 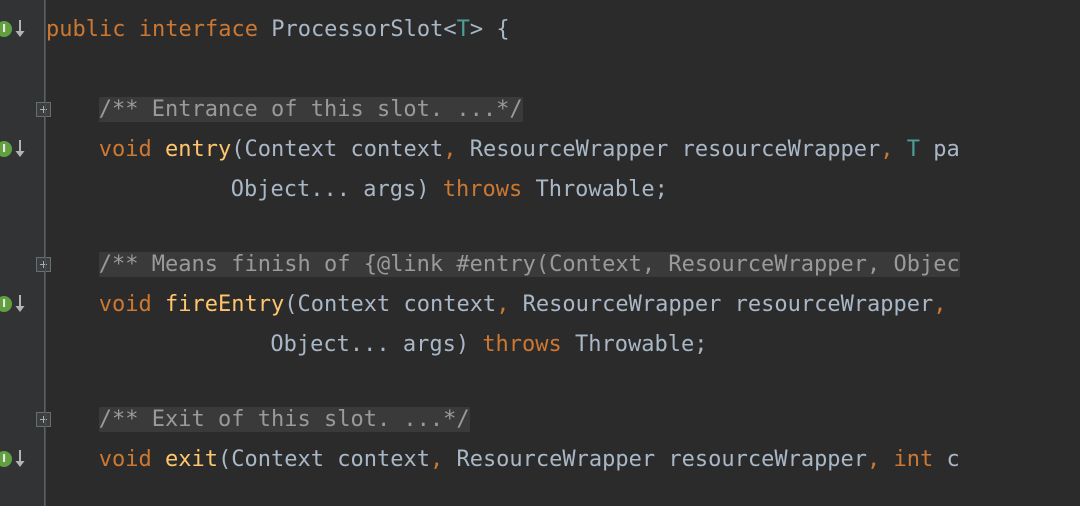 I want to click on line-method-exit-token-0: void, so click(x=125, y=459).